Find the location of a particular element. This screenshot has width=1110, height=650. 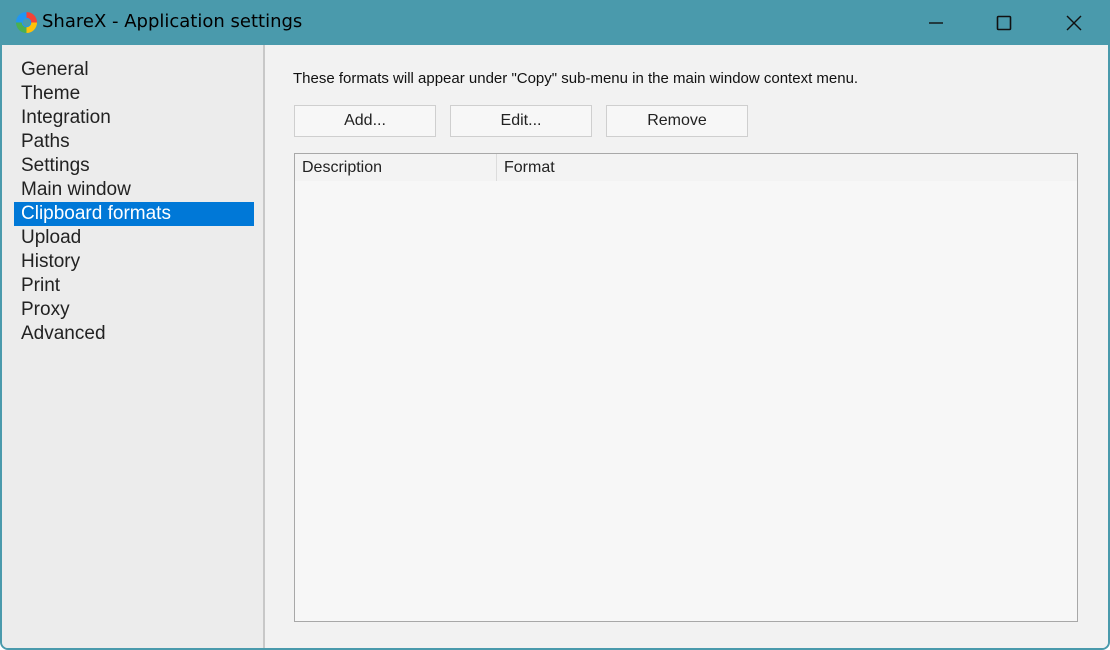

maximize-icon is located at coordinates (1004, 22).